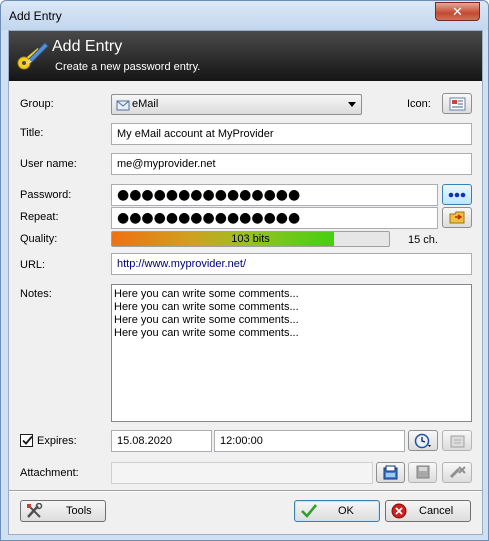  Describe the element at coordinates (291, 264) in the screenshot. I see `url-field: http://www.myprovider.net/` at that location.